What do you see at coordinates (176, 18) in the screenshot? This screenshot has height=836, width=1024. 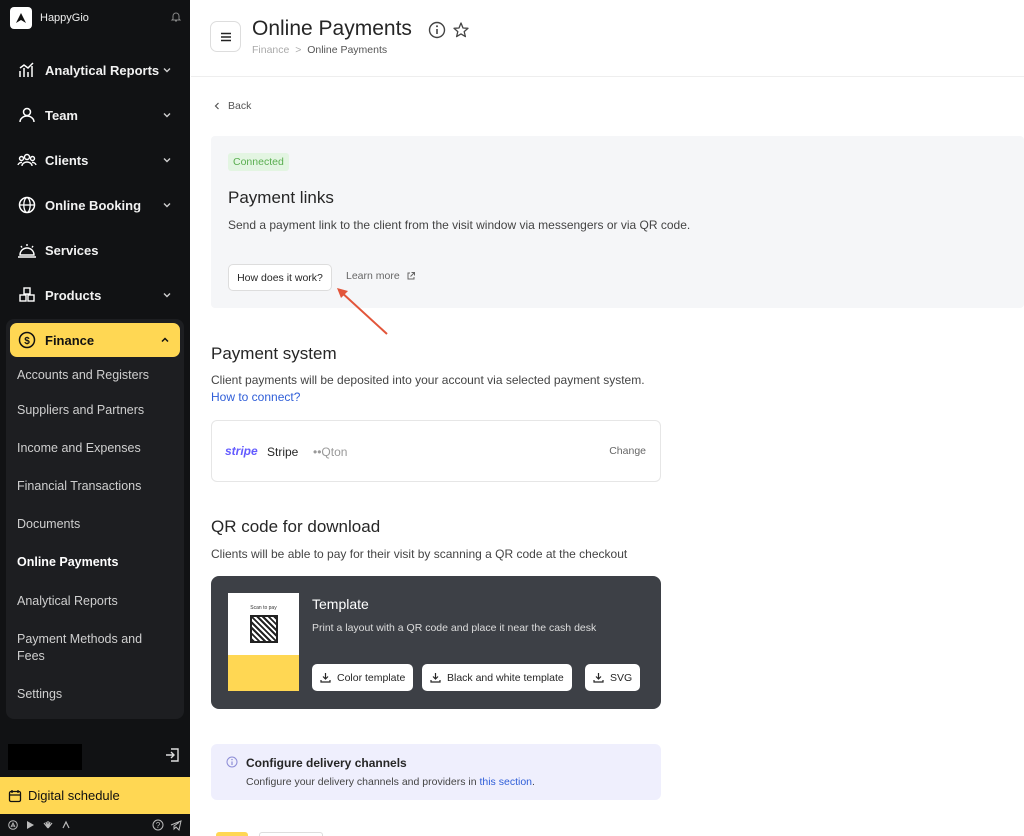 I see `bell-icon` at bounding box center [176, 18].